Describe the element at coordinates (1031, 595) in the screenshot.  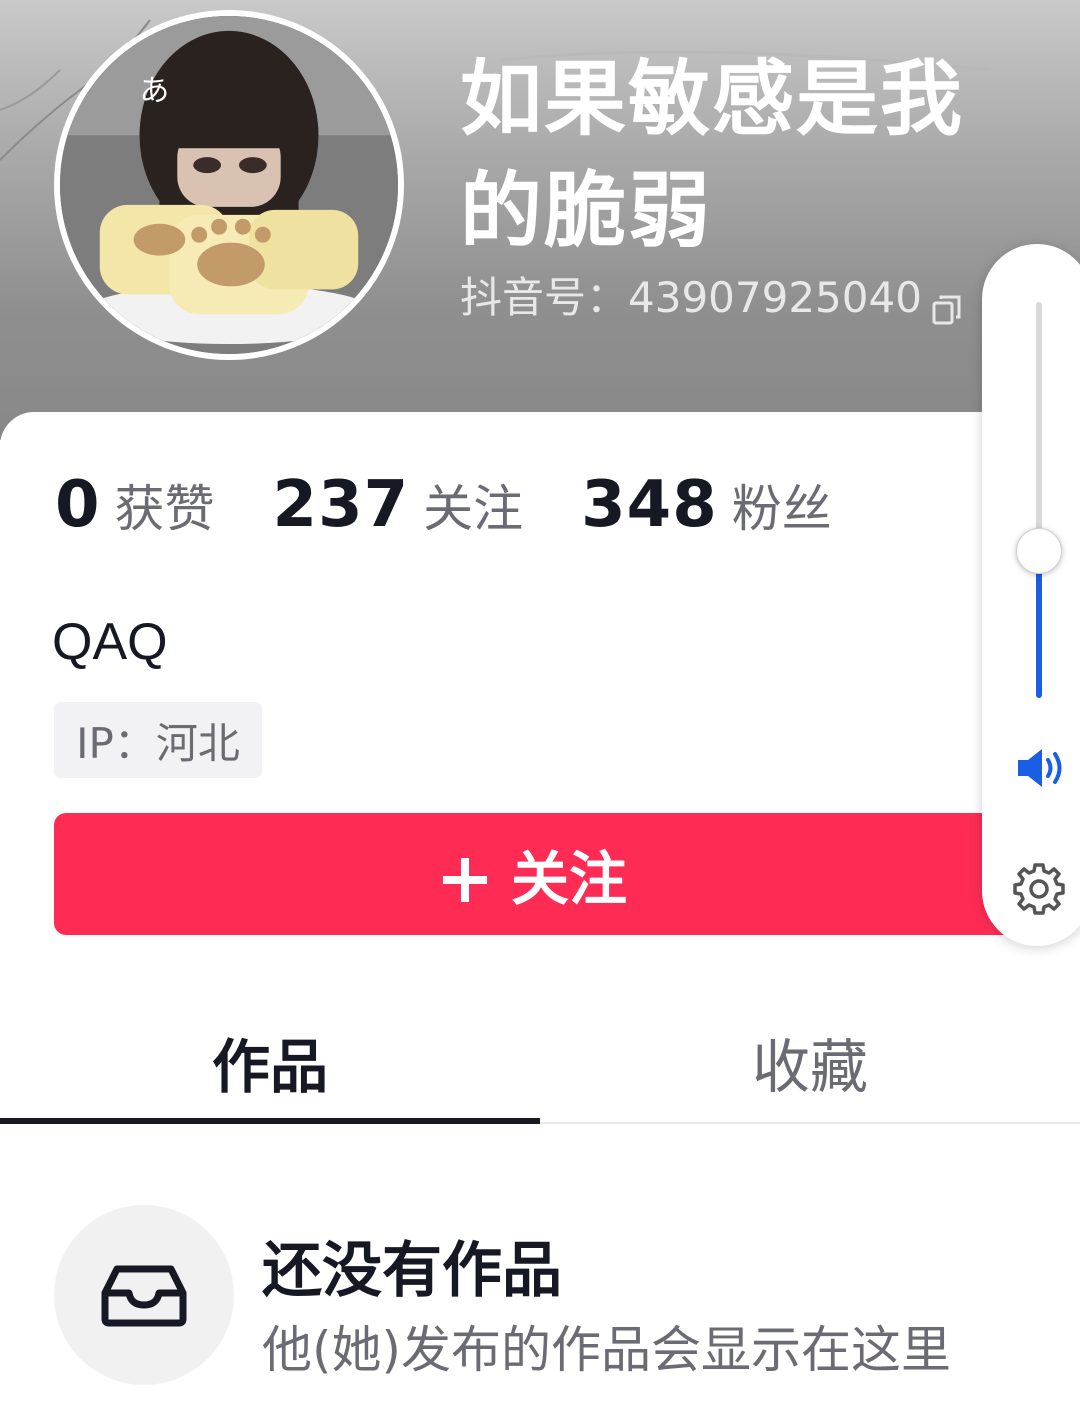
I see `volume-panel` at that location.